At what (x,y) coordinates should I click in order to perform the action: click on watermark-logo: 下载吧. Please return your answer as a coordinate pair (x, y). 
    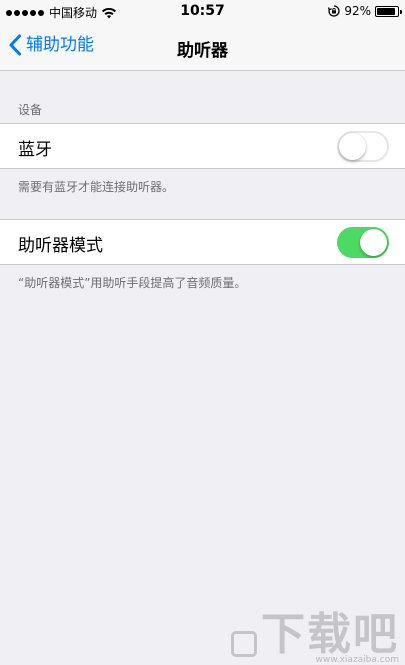
    Looking at the image, I should click on (315, 635).